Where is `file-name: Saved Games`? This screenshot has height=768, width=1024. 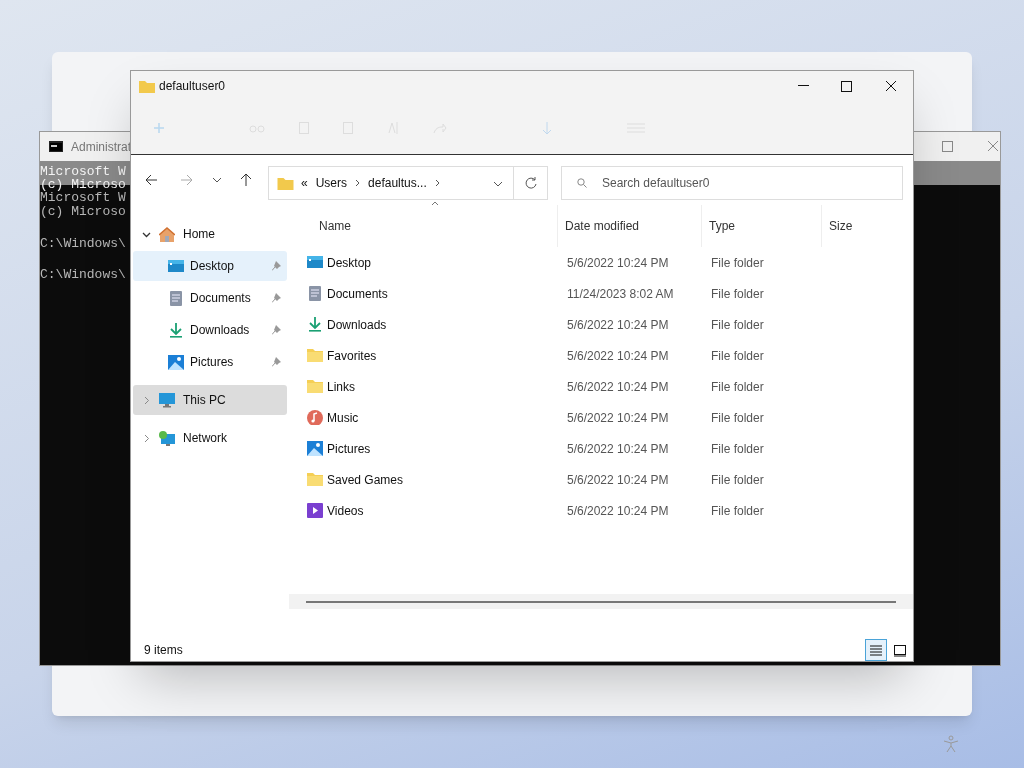 file-name: Saved Games is located at coordinates (365, 479).